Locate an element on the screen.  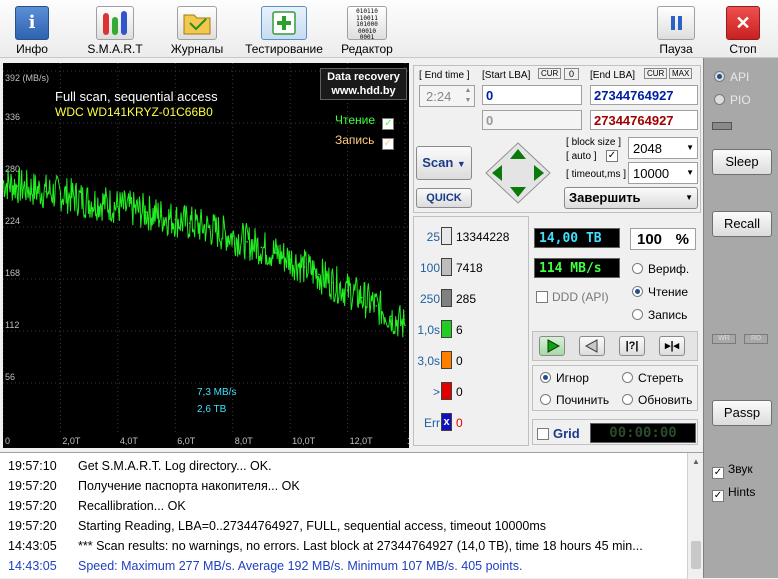
finish-action-select: Завершить ▼ is located at coordinates (631, 198).